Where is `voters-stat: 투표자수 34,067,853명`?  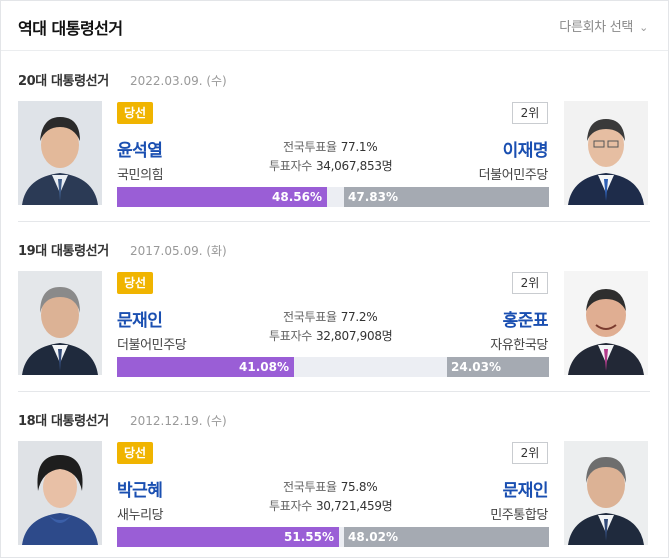
voters-stat: 투표자수 34,067,853명 is located at coordinates (331, 165).